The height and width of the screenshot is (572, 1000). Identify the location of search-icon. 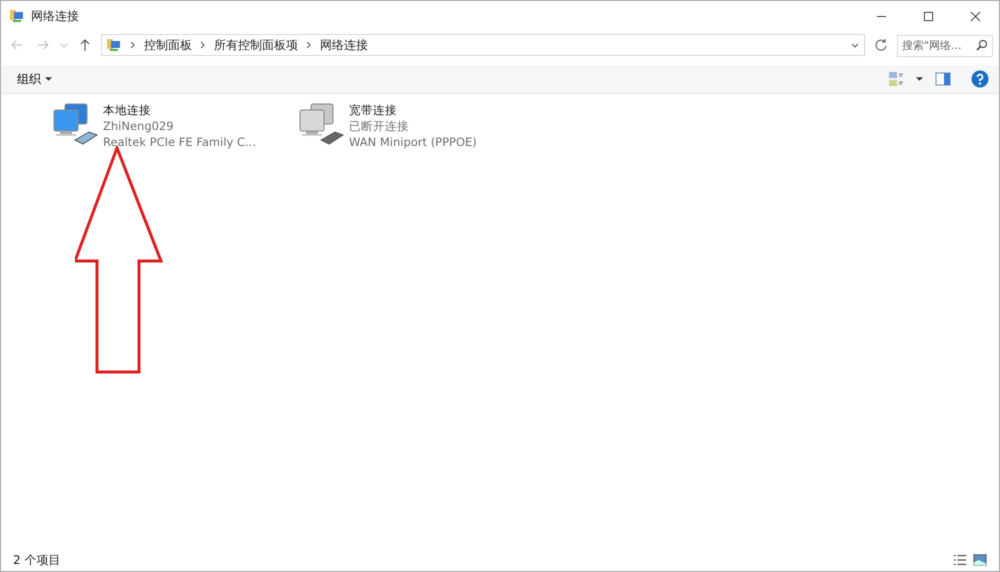
(982, 45).